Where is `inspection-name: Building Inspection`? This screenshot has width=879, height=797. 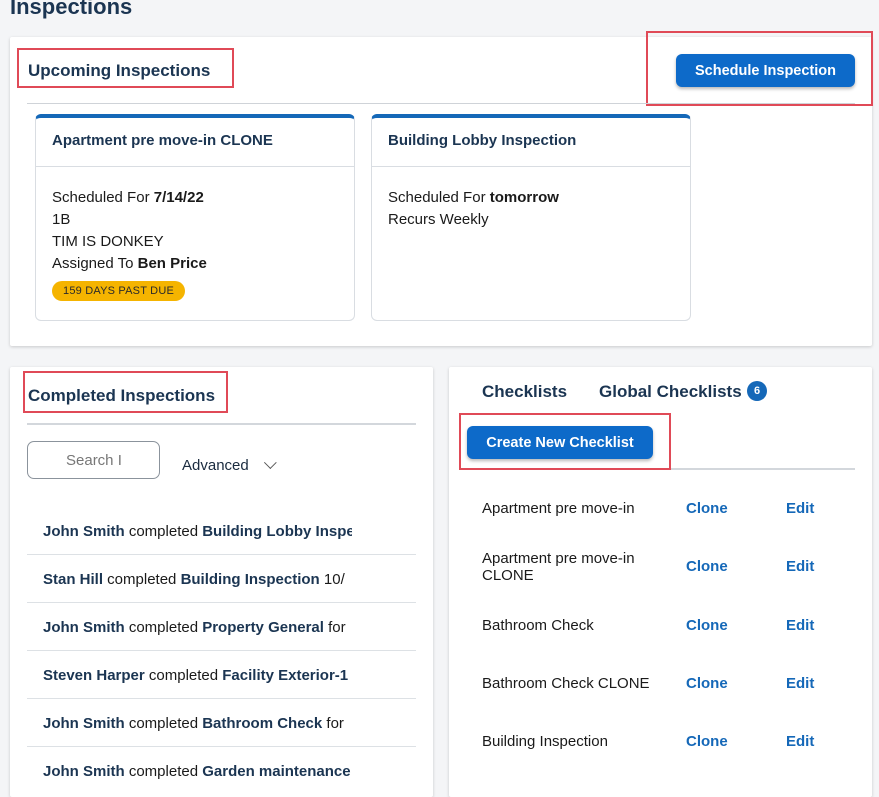 inspection-name: Building Inspection is located at coordinates (250, 579).